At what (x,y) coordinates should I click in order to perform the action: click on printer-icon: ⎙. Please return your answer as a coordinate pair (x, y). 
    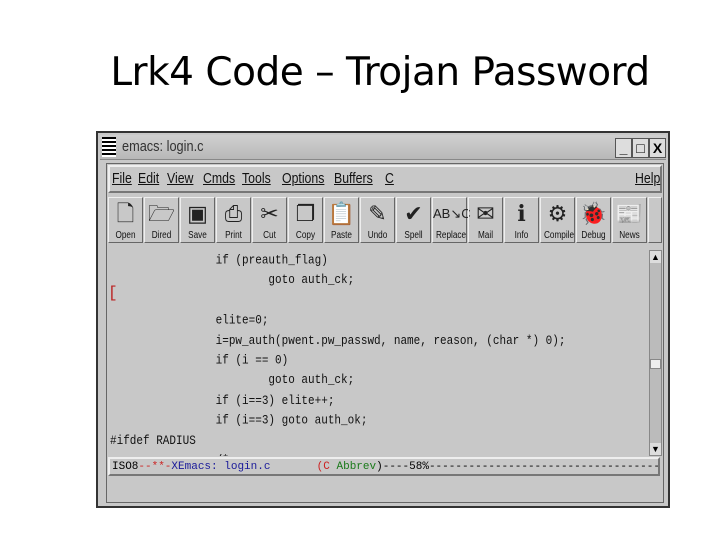
    Looking at the image, I should click on (233, 213).